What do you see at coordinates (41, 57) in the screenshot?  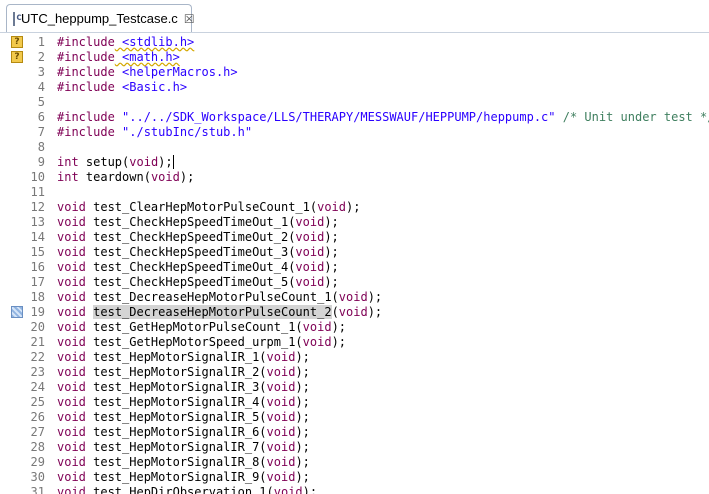 I see `line-number: 2` at bounding box center [41, 57].